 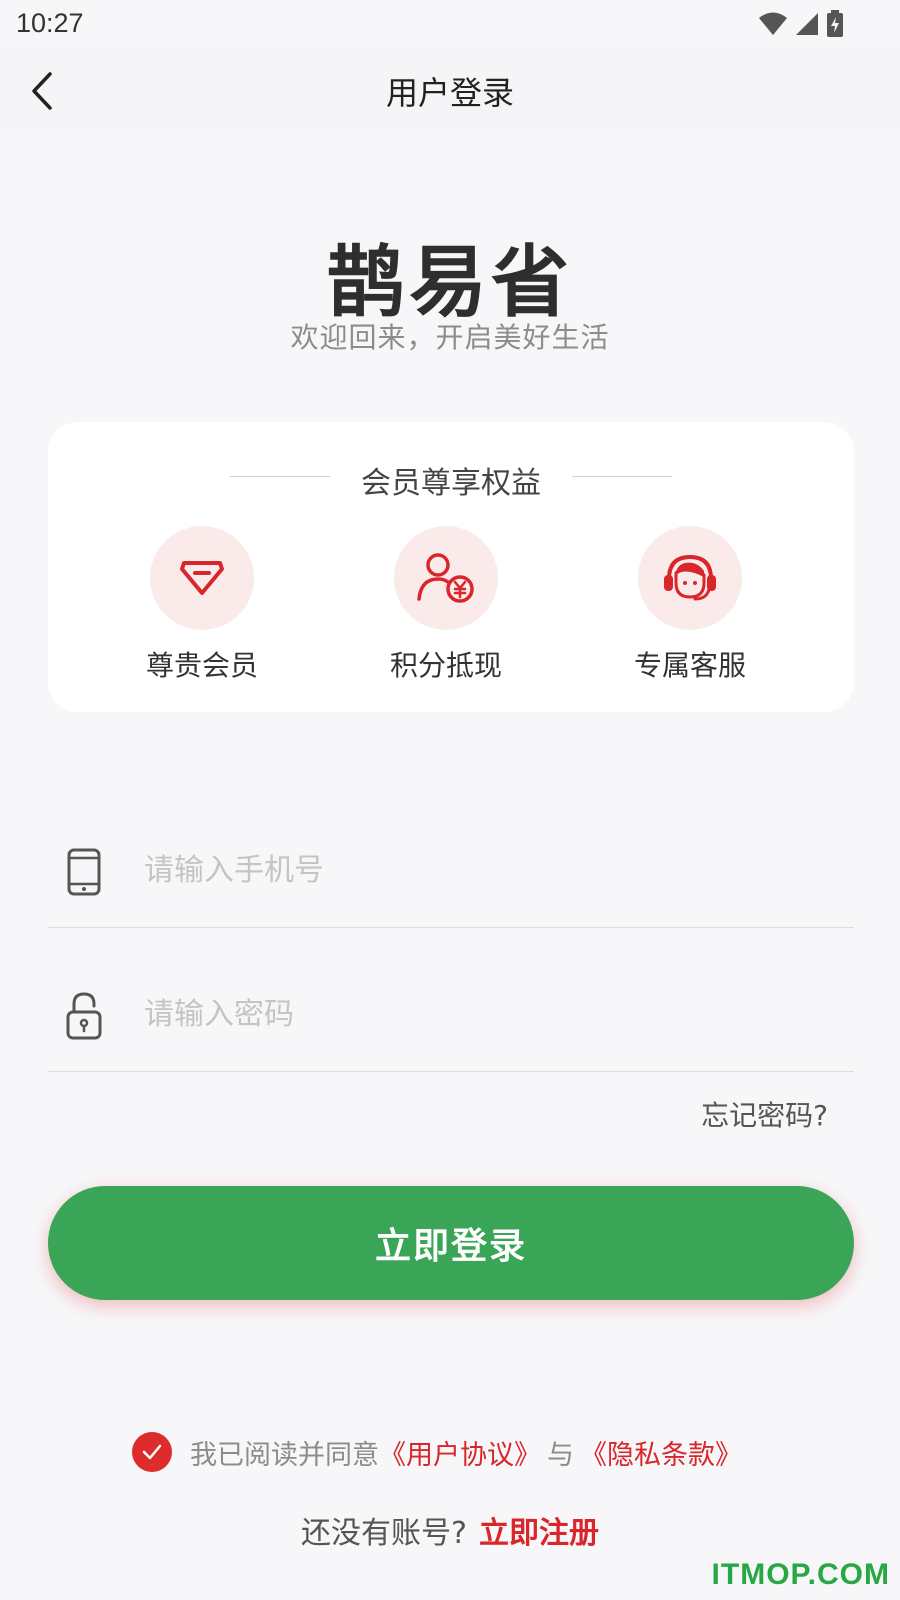 What do you see at coordinates (451, 483) in the screenshot?
I see `benefits-title: 会员尊享权益` at bounding box center [451, 483].